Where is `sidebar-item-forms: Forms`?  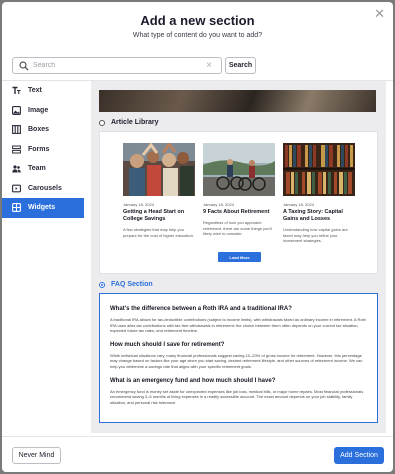 sidebar-item-forms: Forms is located at coordinates (43, 150).